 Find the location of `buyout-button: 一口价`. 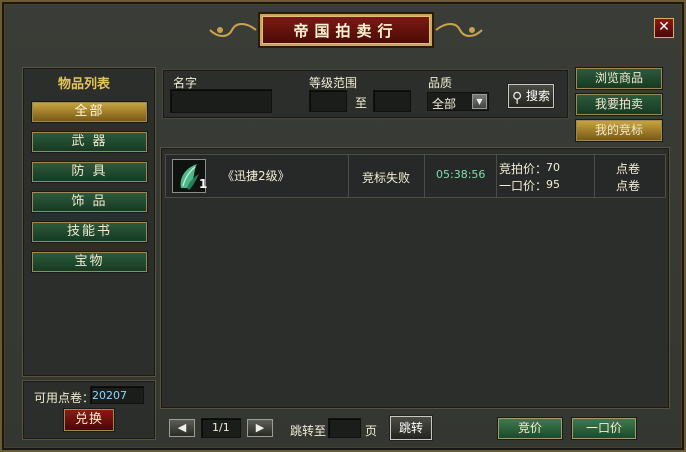

buyout-button: 一口价 is located at coordinates (604, 428).